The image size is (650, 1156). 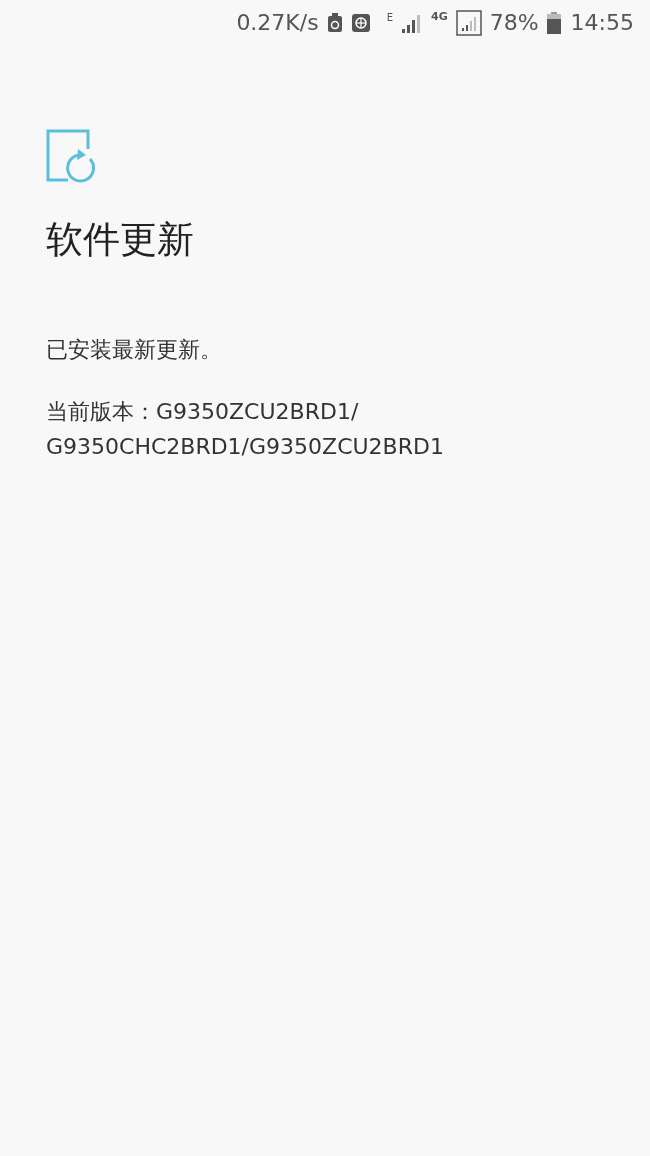 I want to click on clock: 14:55, so click(x=602, y=23).